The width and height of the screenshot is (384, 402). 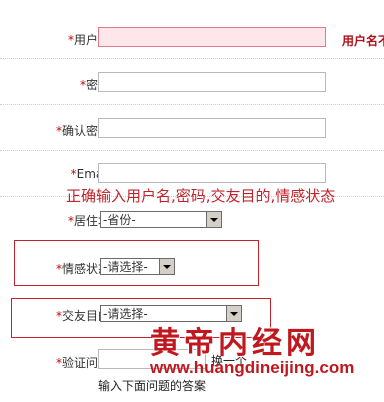 What do you see at coordinates (201, 196) in the screenshot?
I see `annotation-text: 正确输入用户名,密码,交友目的,情感状态` at bounding box center [201, 196].